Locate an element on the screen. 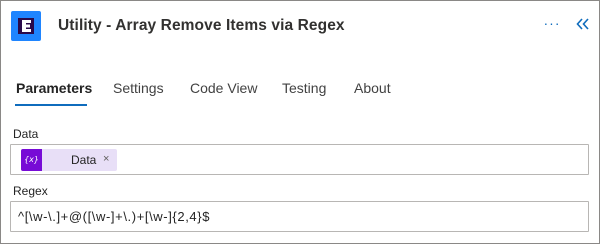  tab-settings: Settings is located at coordinates (138, 88).